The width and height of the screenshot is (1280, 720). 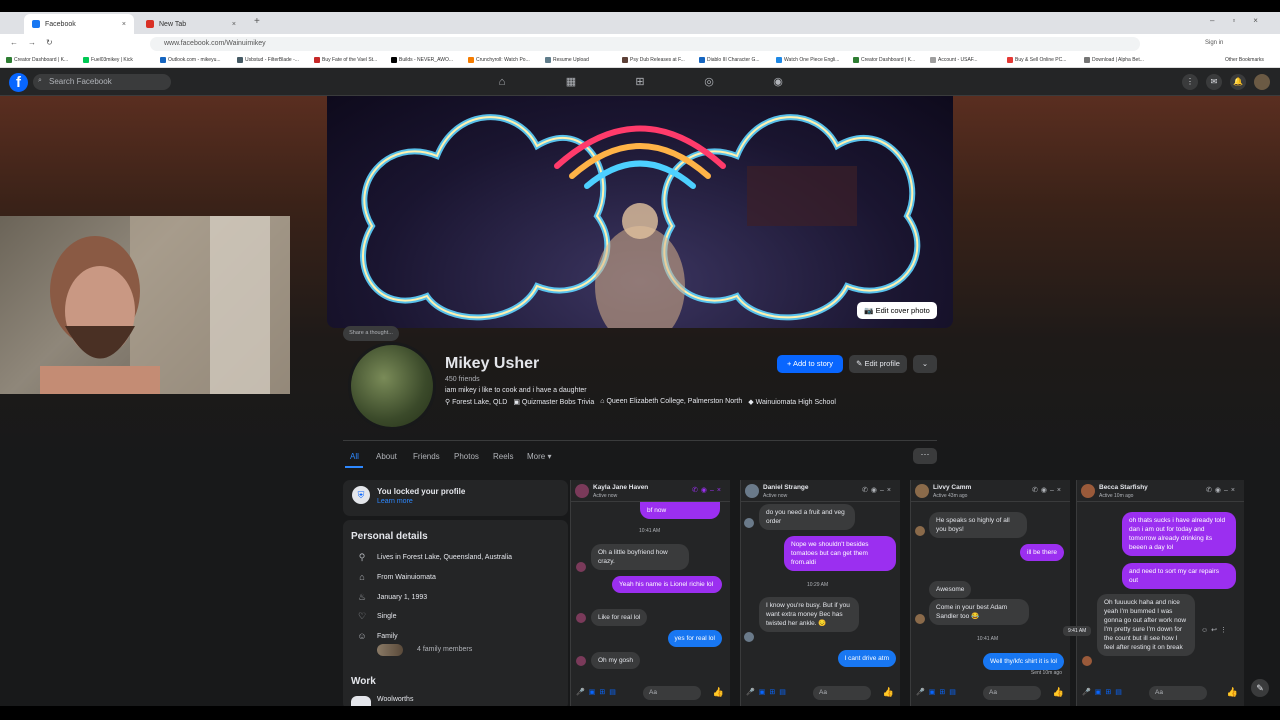 I want to click on window-controls: –▫×, so click(x=1243, y=20).